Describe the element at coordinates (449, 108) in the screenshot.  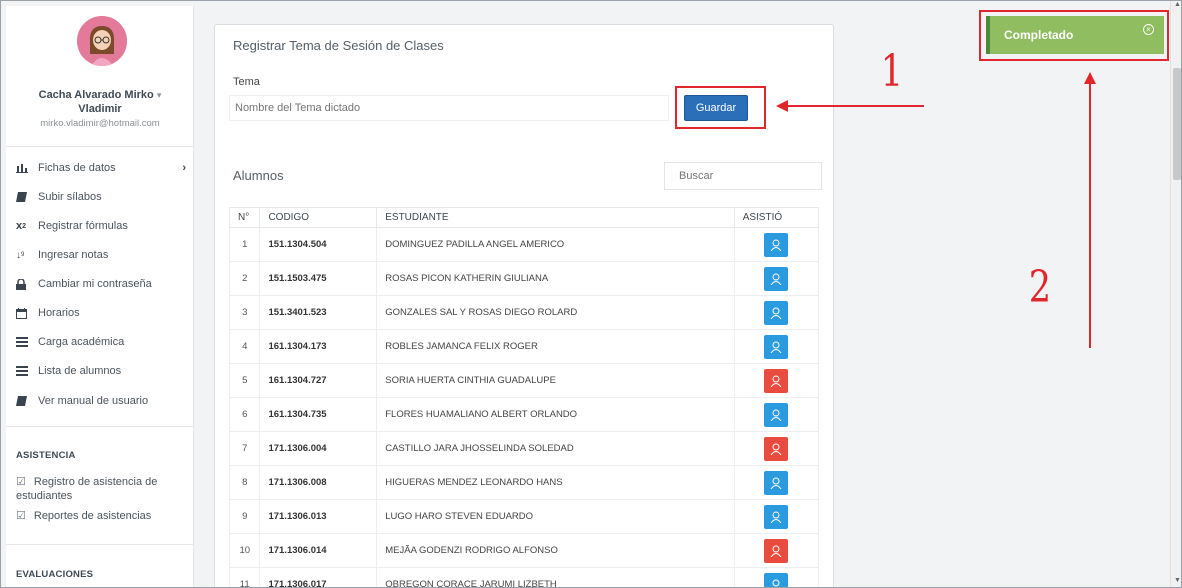
I see `tema-input` at that location.